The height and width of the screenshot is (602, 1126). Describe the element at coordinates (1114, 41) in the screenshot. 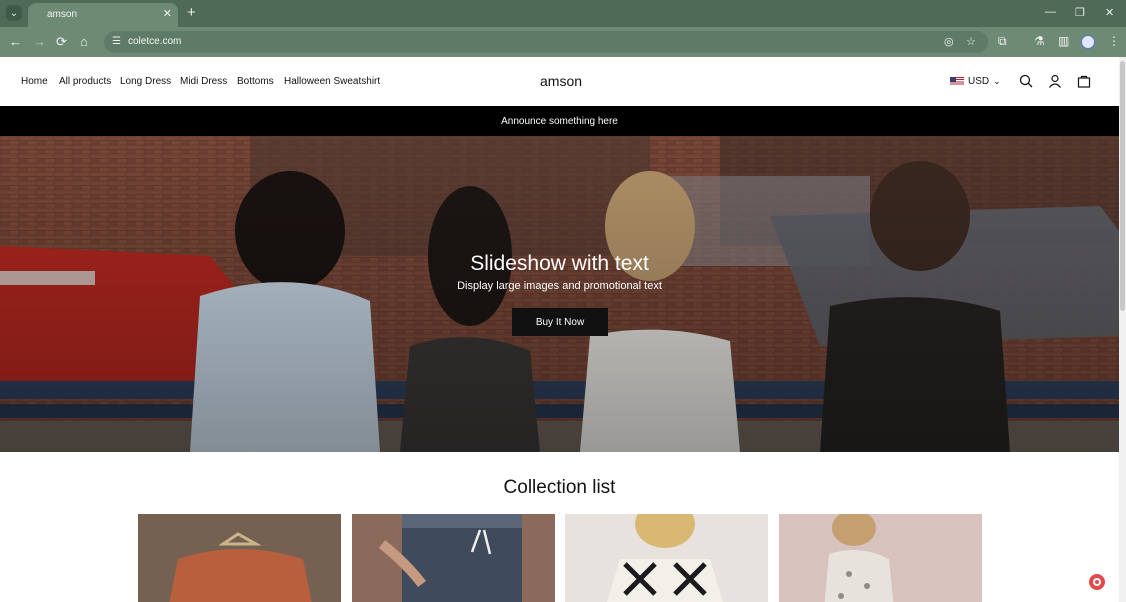

I see `menu-icon: ⋮` at that location.